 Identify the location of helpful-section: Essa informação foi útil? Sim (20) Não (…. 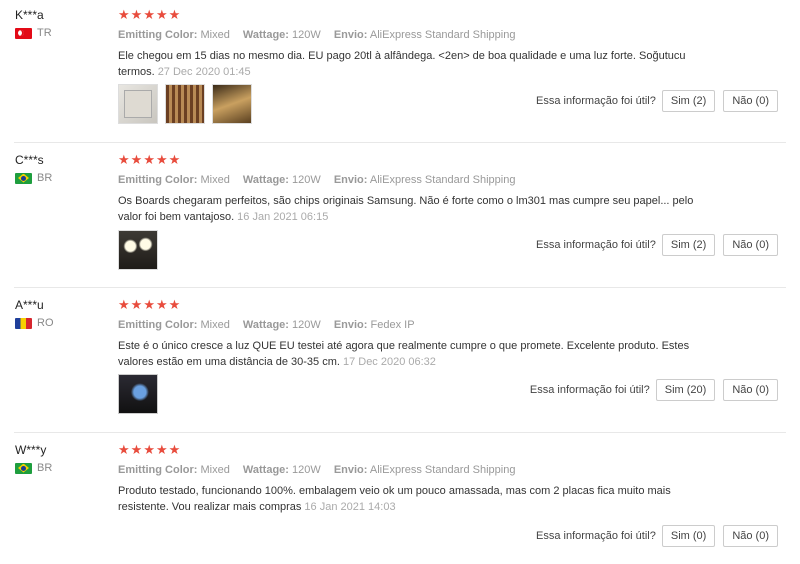
(654, 390).